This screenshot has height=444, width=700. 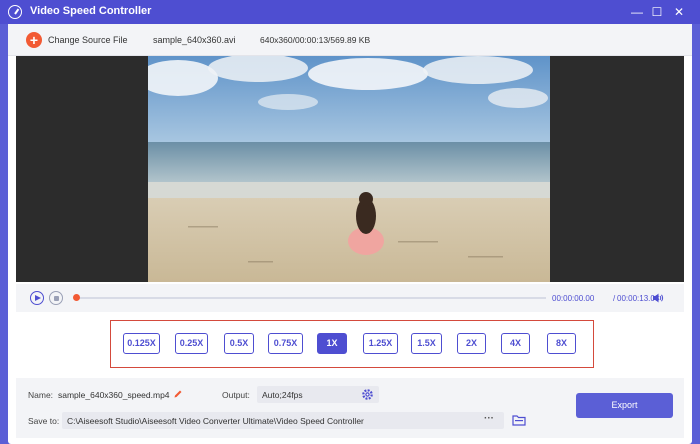 I want to click on source-file-info: 640x360/00:00:13/569.89 KB, so click(x=315, y=40).